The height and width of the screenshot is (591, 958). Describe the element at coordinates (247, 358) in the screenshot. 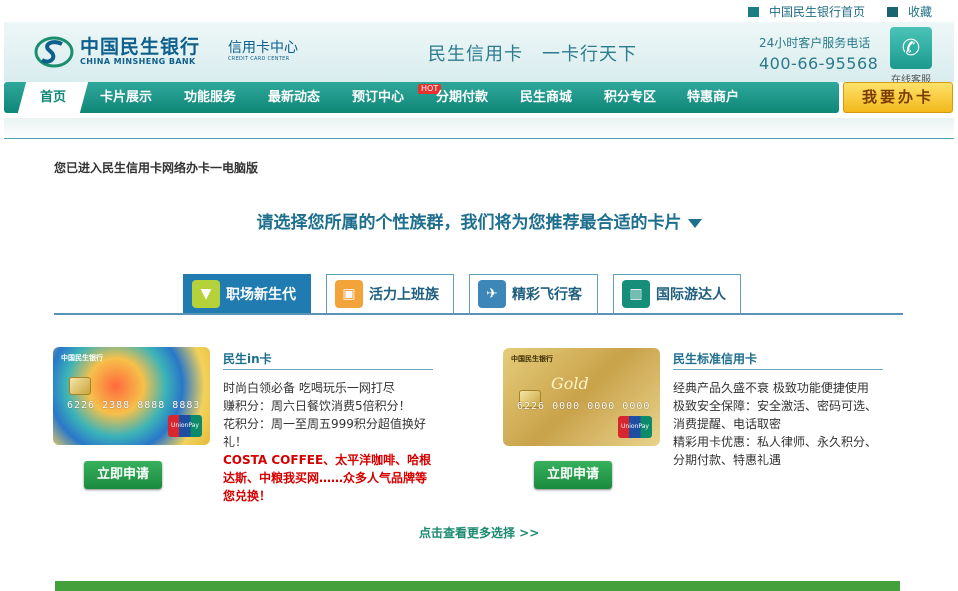

I see `card-title-in: 民生in卡` at that location.